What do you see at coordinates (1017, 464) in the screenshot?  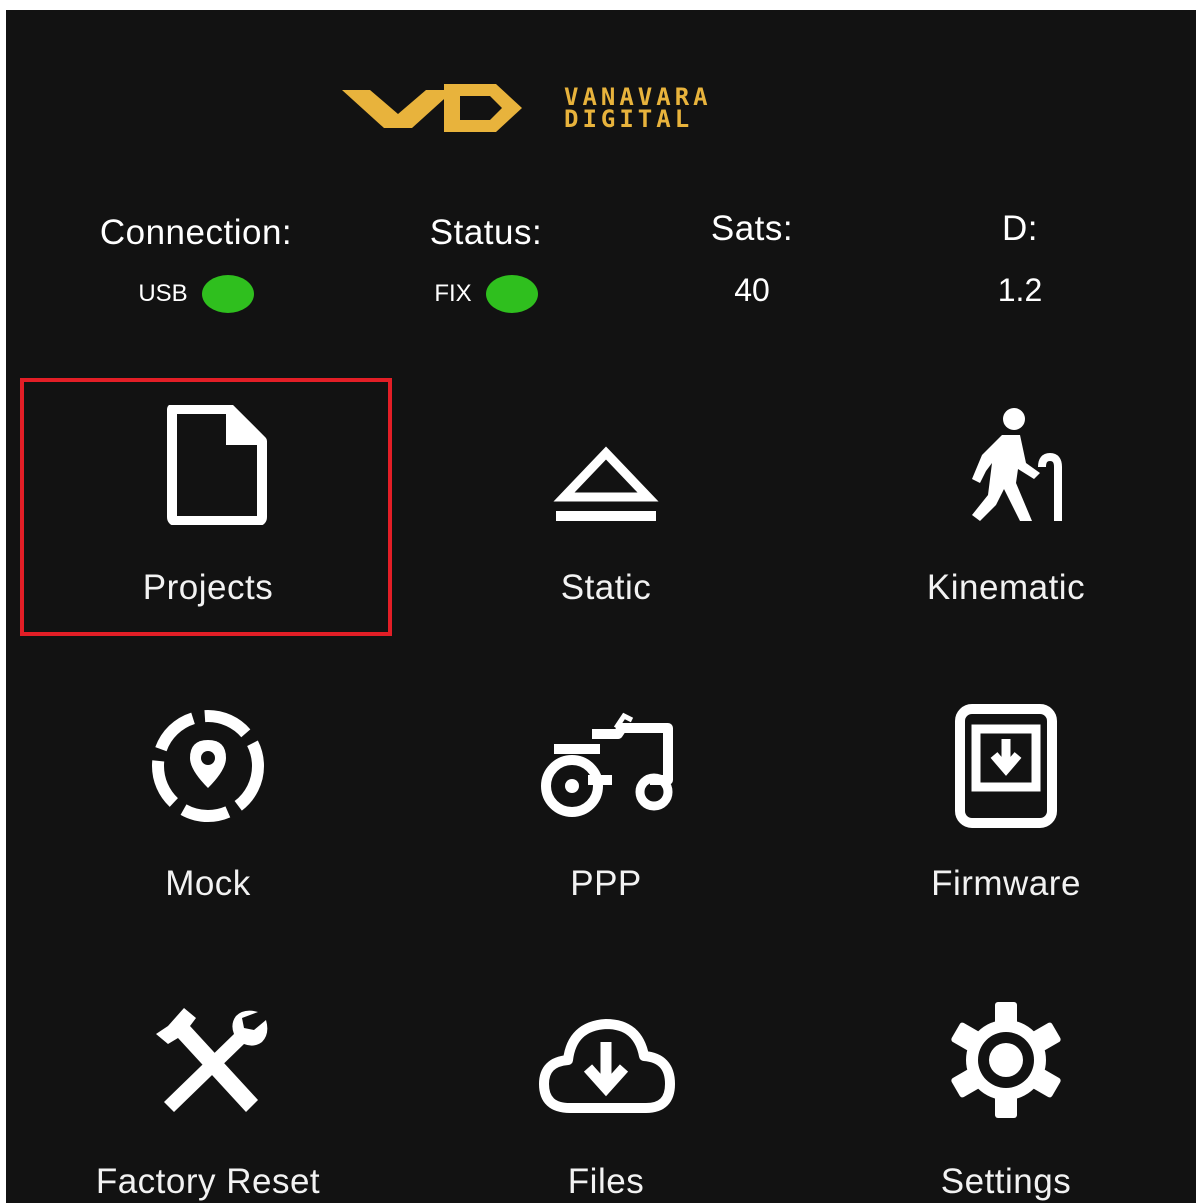 I see `walking-person-icon` at bounding box center [1017, 464].